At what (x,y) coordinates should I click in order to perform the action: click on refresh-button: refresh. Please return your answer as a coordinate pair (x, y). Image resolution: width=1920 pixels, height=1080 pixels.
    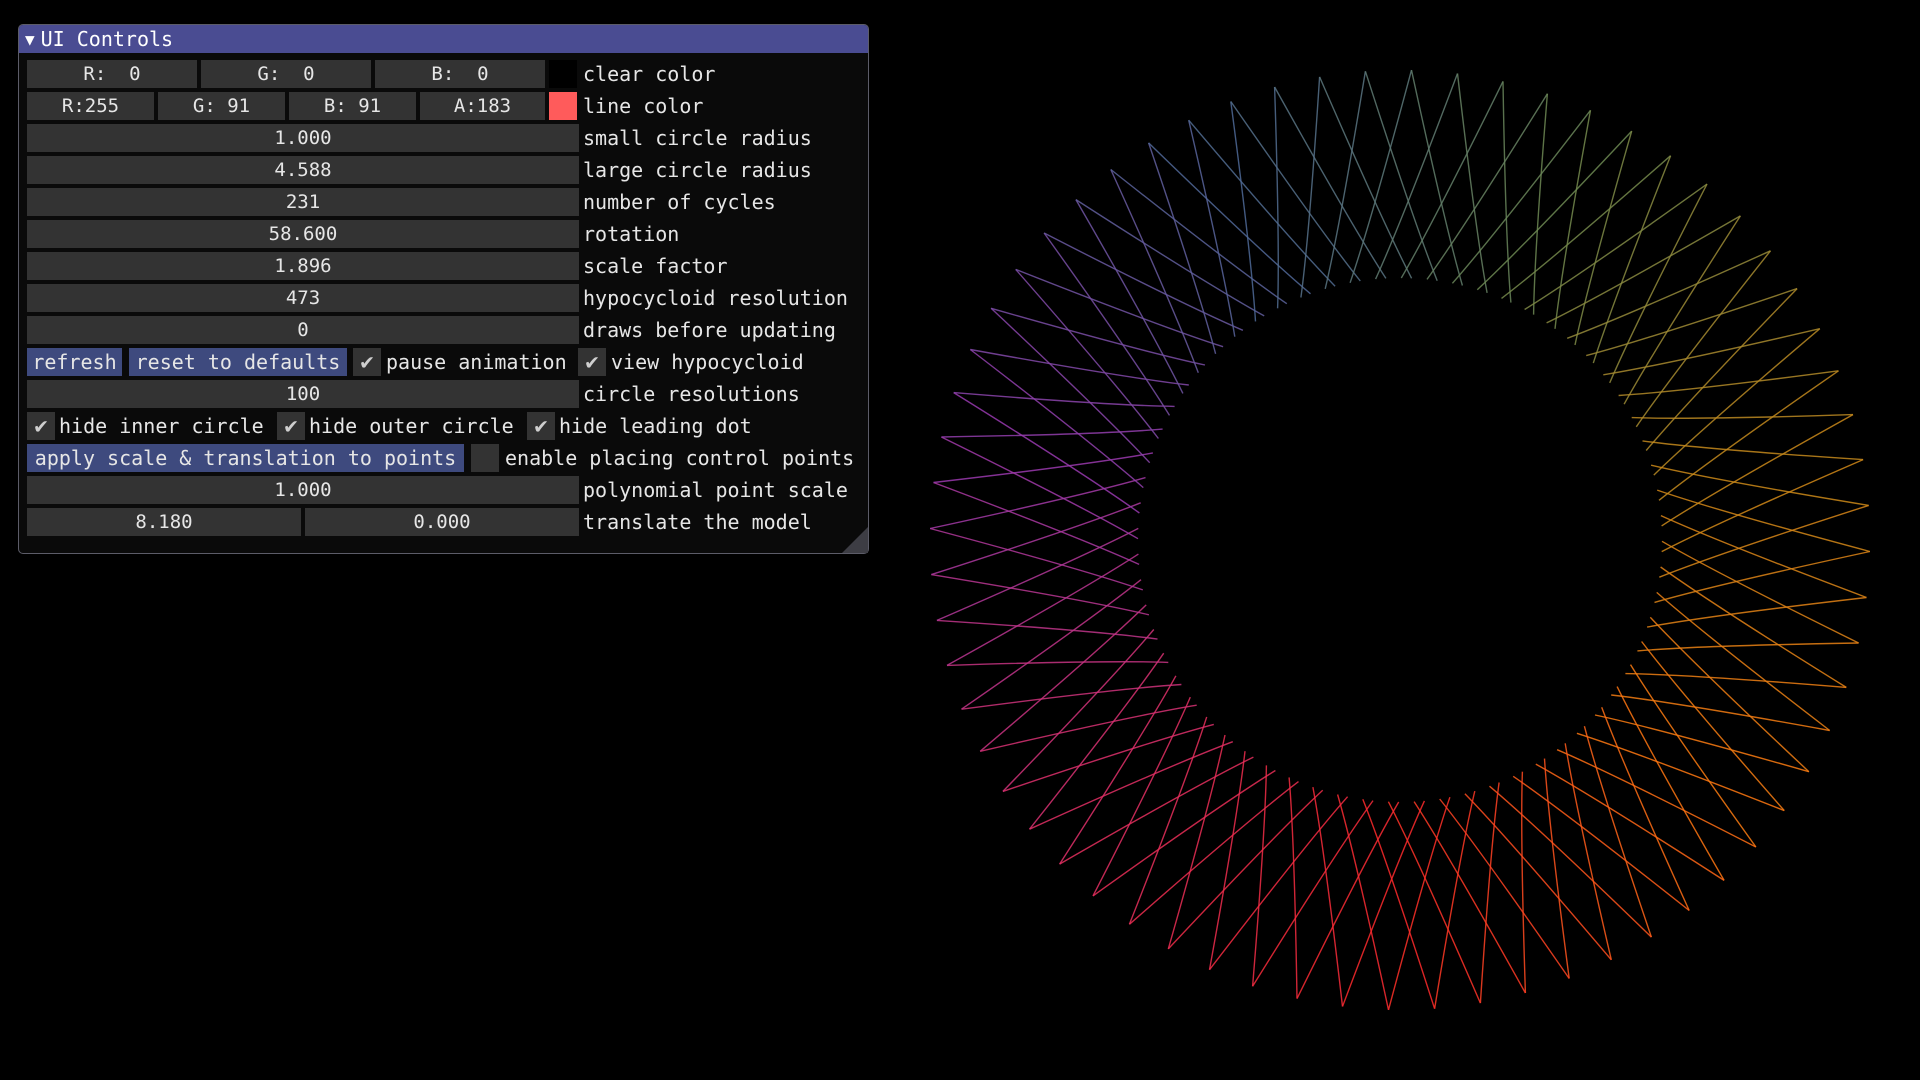
    Looking at the image, I should click on (74, 362).